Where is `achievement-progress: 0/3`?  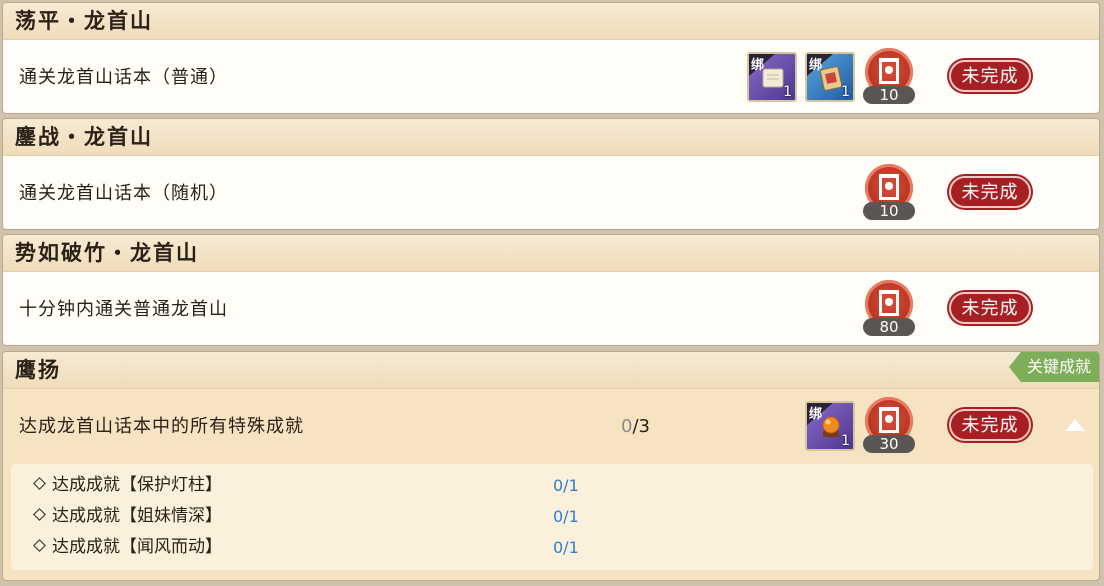 achievement-progress: 0/3 is located at coordinates (635, 427).